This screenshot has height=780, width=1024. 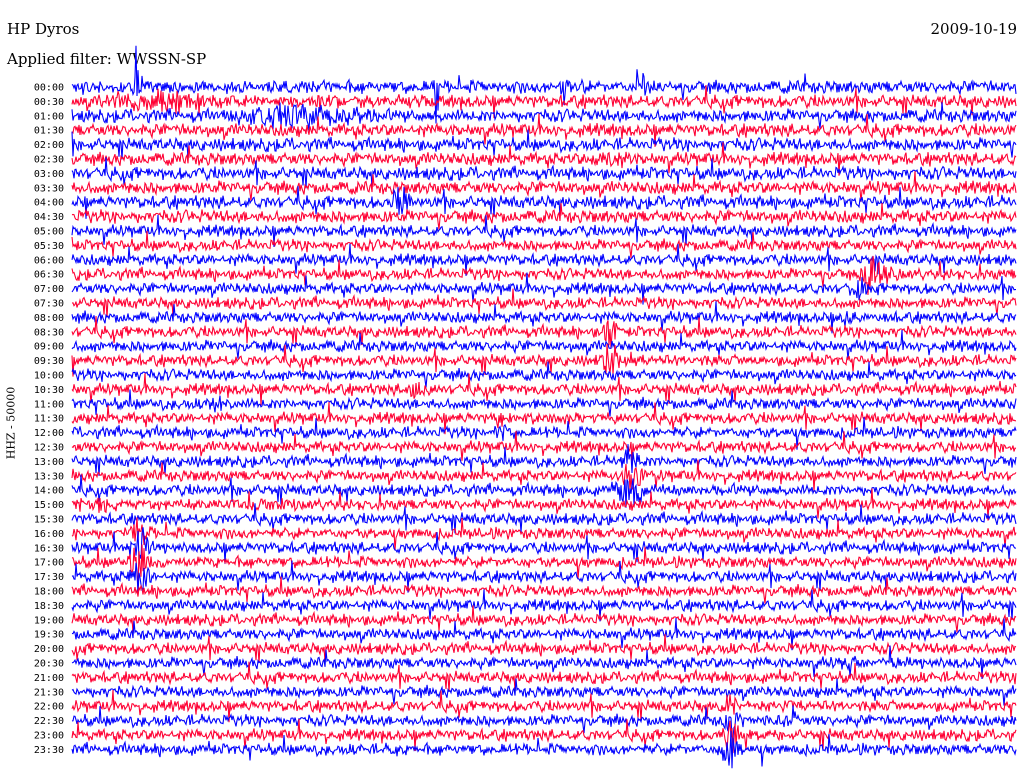 What do you see at coordinates (49, 145) in the screenshot?
I see `time-label: 02:00` at bounding box center [49, 145].